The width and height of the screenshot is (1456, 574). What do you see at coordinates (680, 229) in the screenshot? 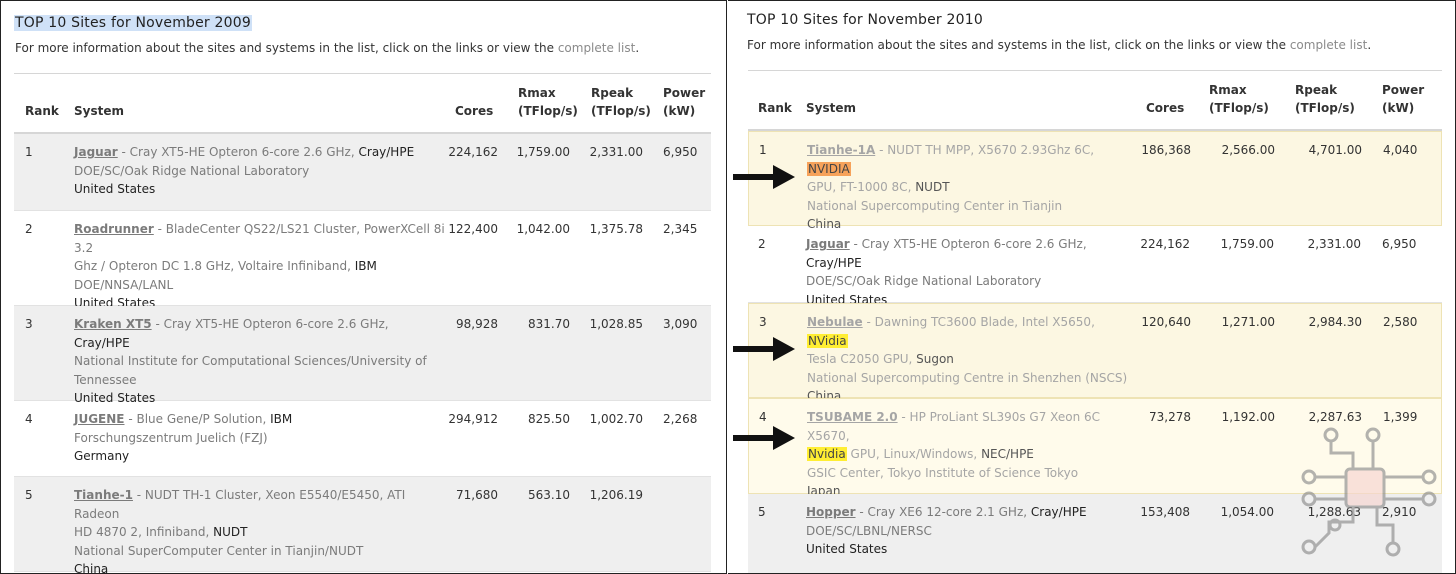
I see `power-cell: 2,345` at bounding box center [680, 229].